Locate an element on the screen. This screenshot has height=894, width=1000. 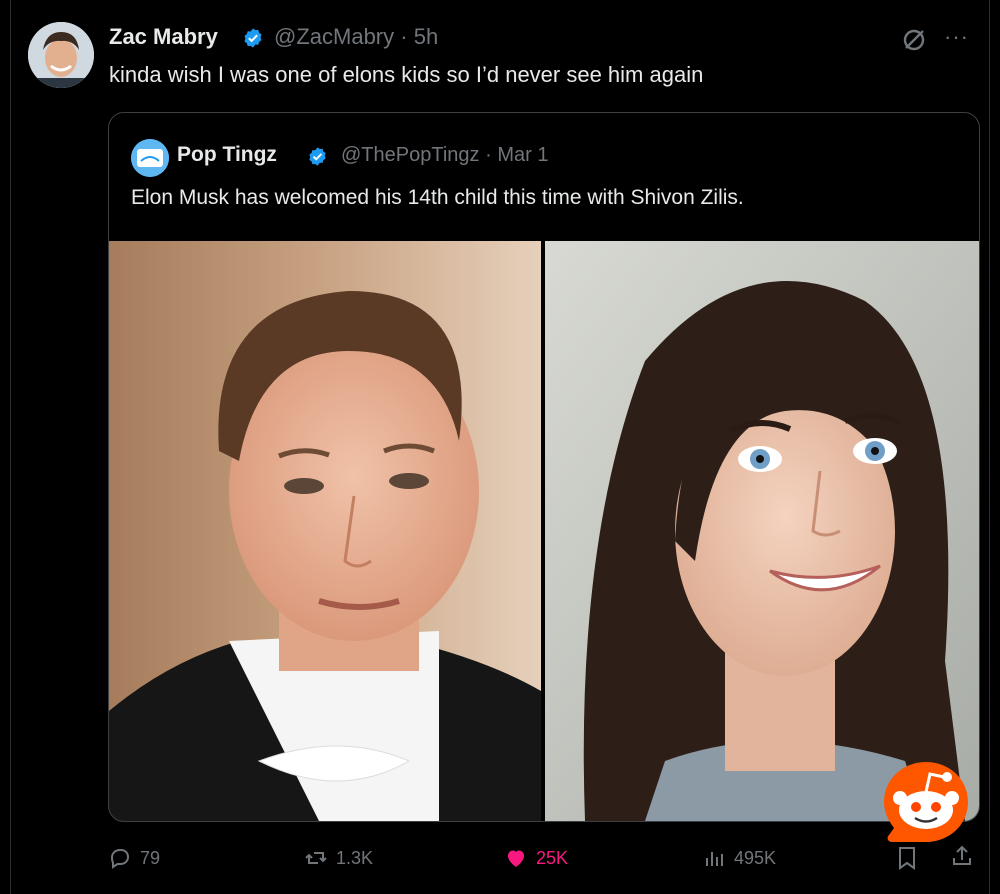
quoted-author-name: Pop Tingz is located at coordinates (227, 155).